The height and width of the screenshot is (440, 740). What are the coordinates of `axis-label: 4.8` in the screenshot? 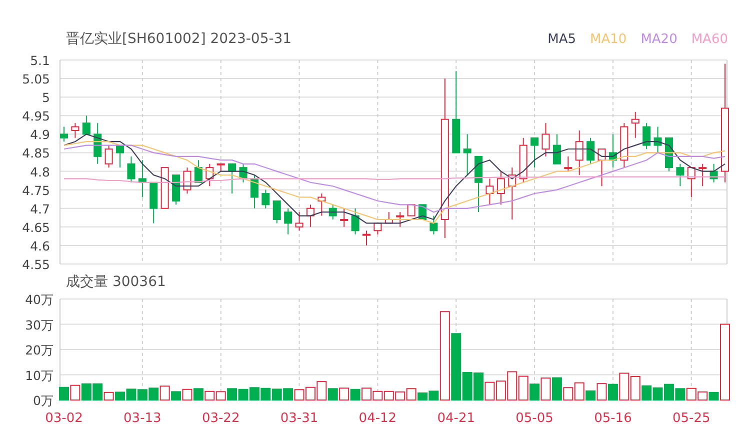 It's located at (40, 172).